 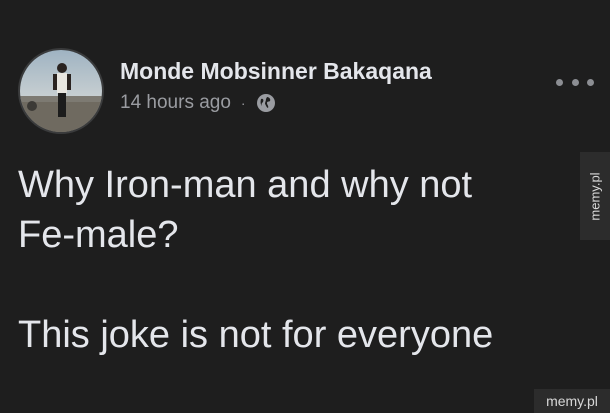 I want to click on avatar-photo, so click(x=61, y=91).